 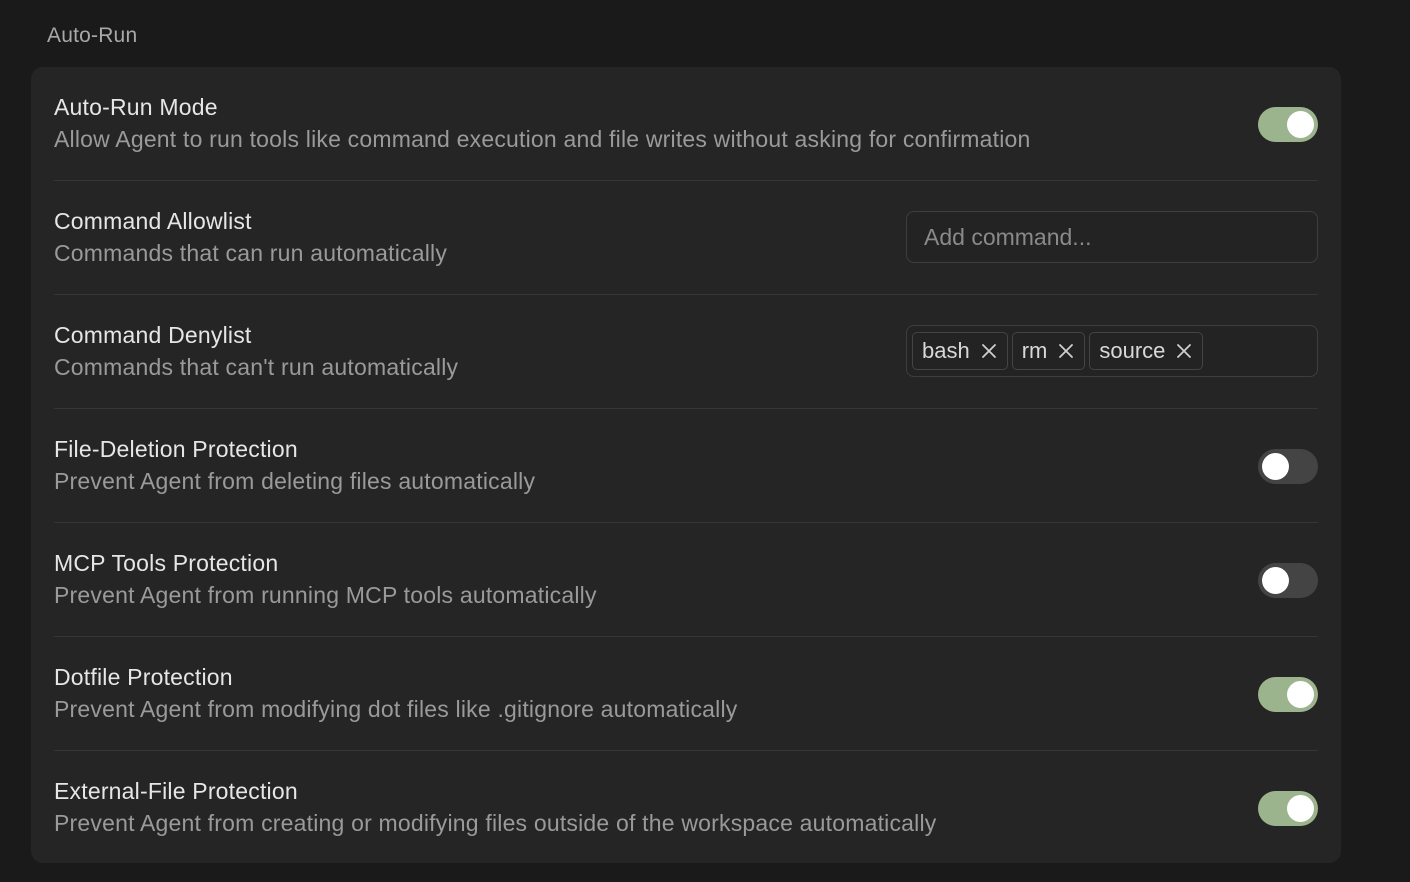 I want to click on setting-title: File-Deletion Protection, so click(x=176, y=449).